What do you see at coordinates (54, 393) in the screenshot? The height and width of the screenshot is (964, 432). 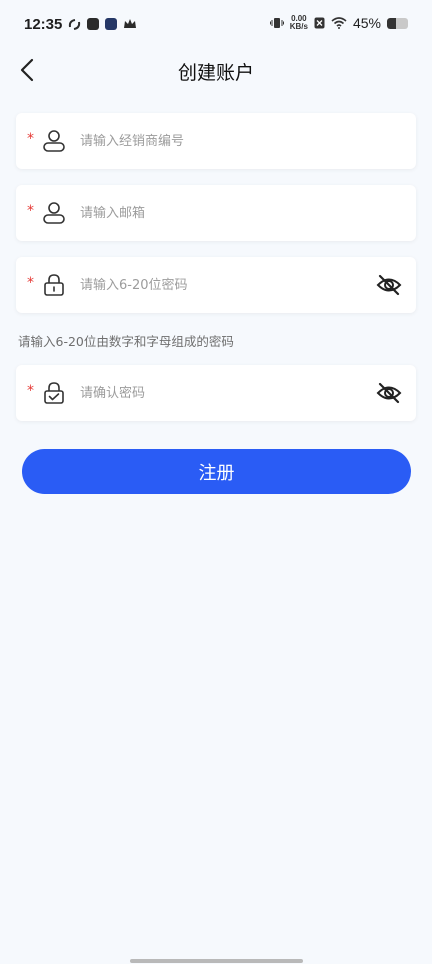 I see `lock-check-icon` at bounding box center [54, 393].